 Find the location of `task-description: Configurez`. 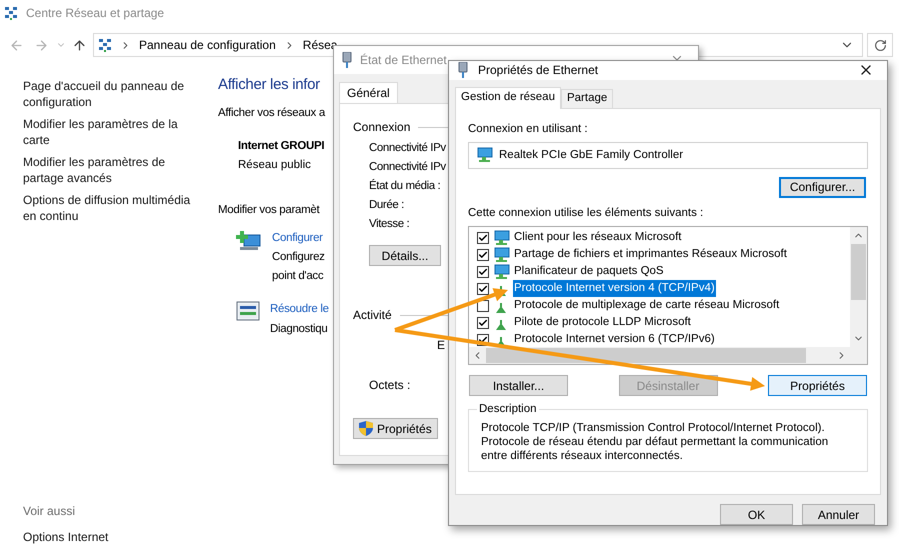

task-description: Configurez is located at coordinates (298, 257).